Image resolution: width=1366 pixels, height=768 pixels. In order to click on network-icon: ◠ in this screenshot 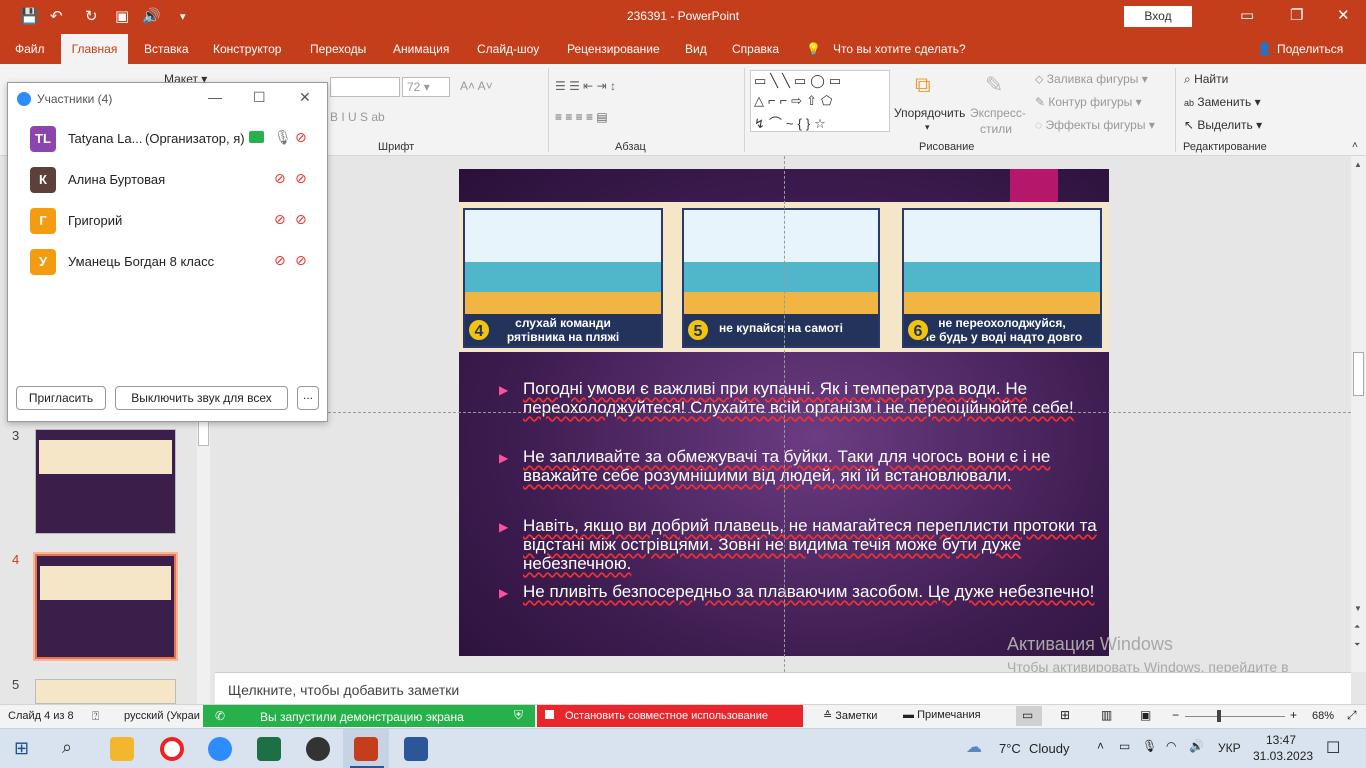, I will do `click(1171, 746)`.